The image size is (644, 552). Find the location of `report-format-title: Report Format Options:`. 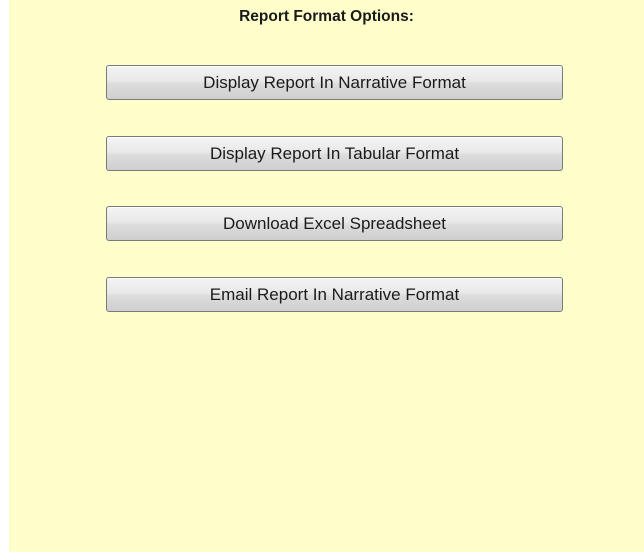

report-format-title: Report Format Options: is located at coordinates (326, 16).